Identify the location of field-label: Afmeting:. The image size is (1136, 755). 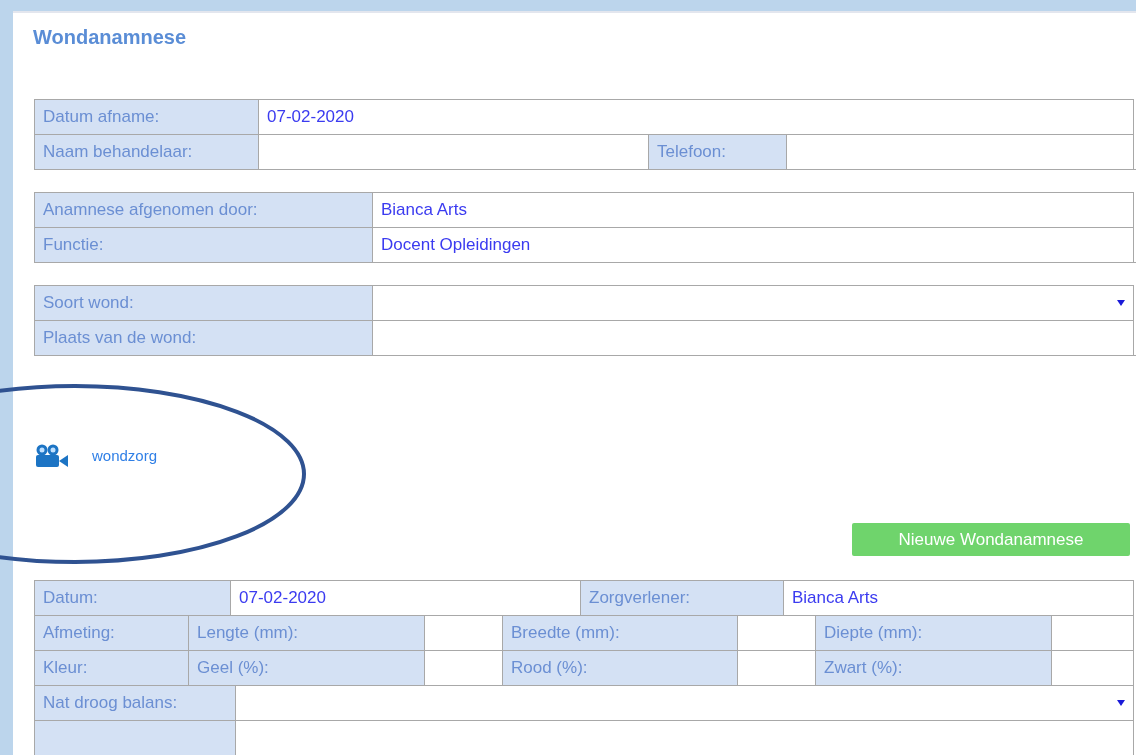
(111, 632).